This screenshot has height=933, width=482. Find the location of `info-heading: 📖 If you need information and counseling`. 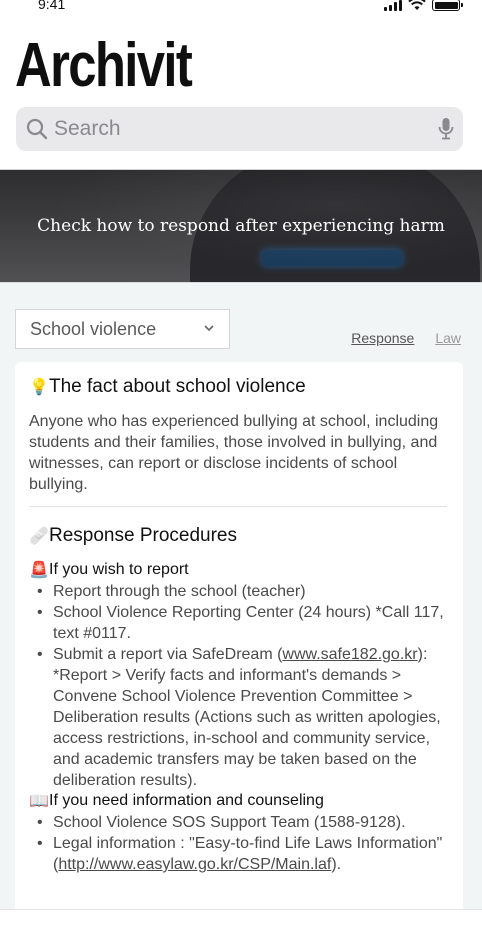

info-heading: 📖 If you need information and counseling is located at coordinates (239, 801).